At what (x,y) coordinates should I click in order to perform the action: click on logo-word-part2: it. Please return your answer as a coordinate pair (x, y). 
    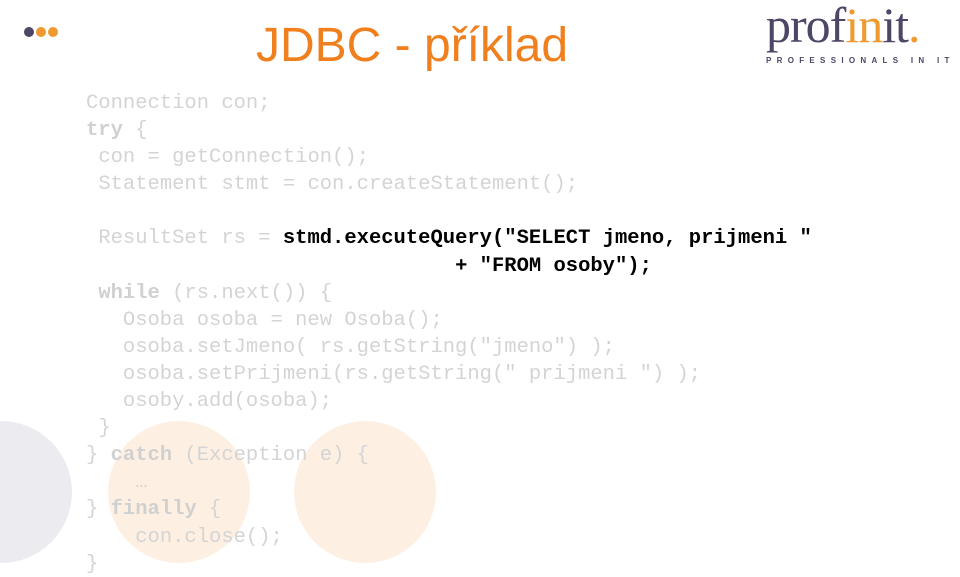
    Looking at the image, I should click on (895, 26).